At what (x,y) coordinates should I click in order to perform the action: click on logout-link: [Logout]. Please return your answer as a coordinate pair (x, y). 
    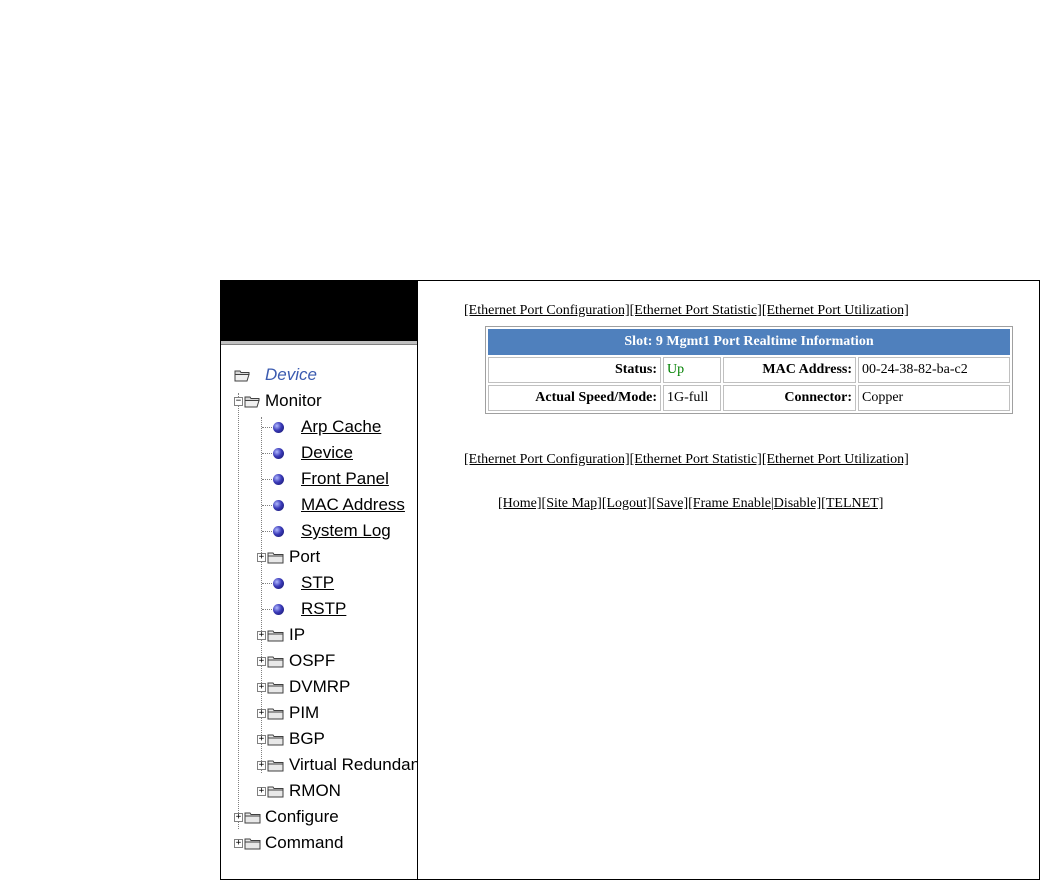
    Looking at the image, I should click on (627, 503).